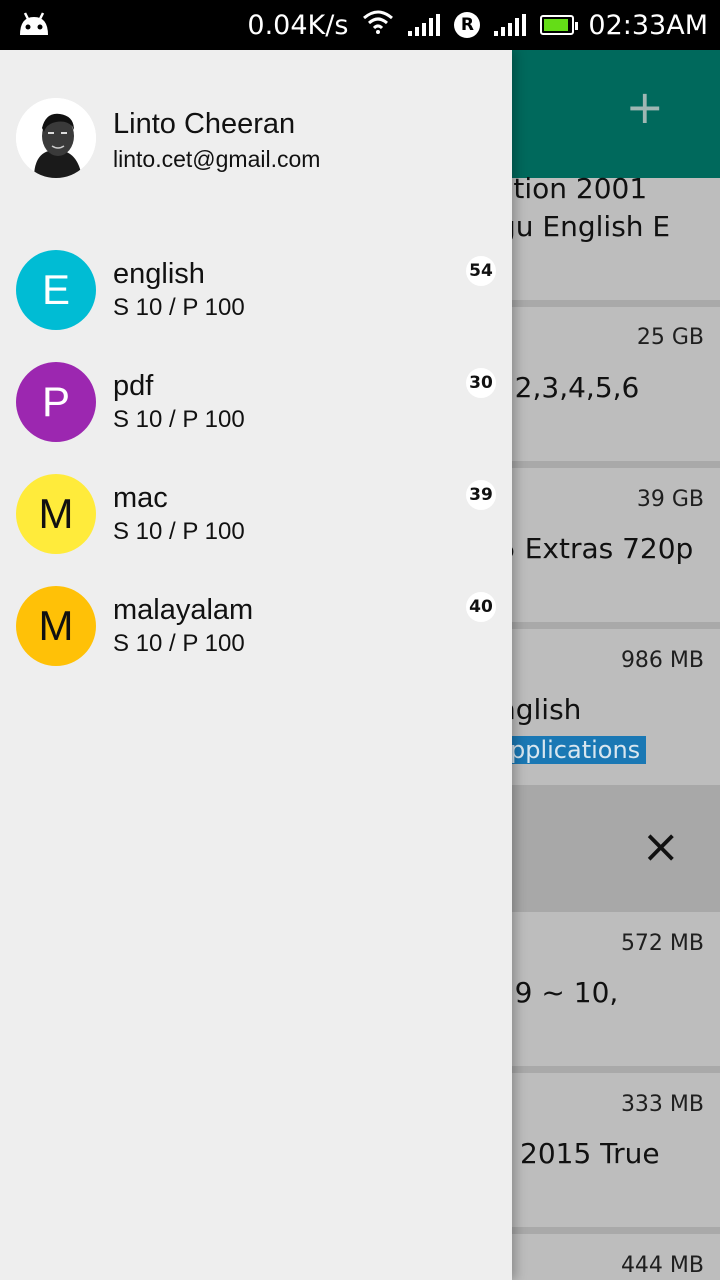  What do you see at coordinates (467, 25) in the screenshot?
I see `roaming-badge: R` at bounding box center [467, 25].